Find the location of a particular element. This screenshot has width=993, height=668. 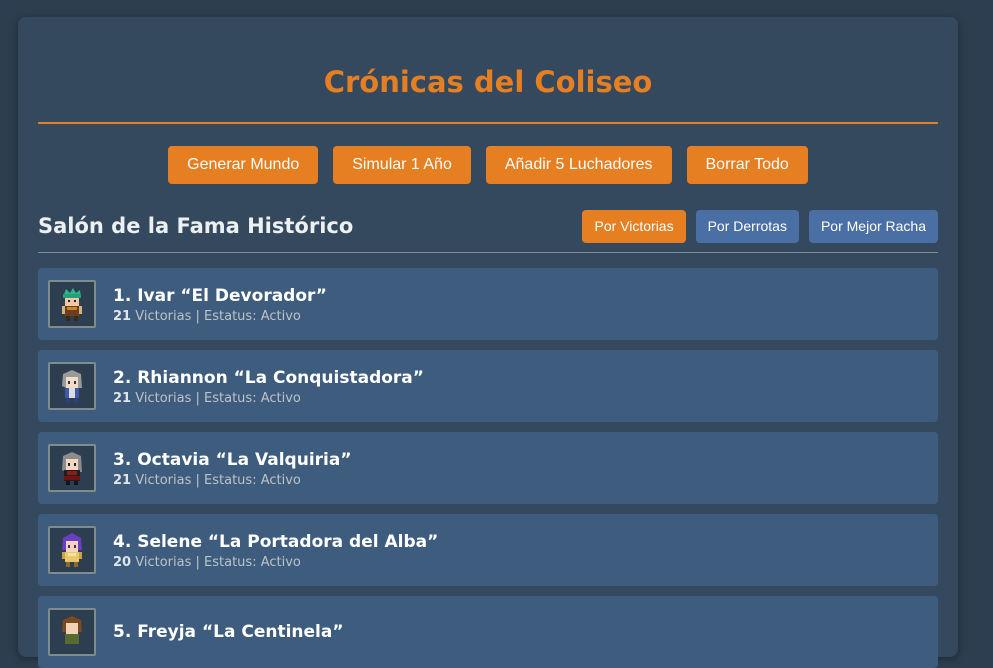

page-title: Crónicas del Coliseo is located at coordinates (488, 82).